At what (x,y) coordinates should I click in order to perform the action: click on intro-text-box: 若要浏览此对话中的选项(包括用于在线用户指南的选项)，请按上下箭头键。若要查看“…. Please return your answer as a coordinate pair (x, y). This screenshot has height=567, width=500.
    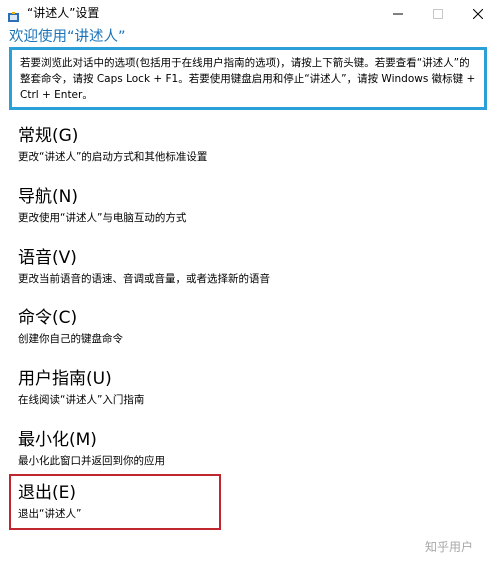
    Looking at the image, I should click on (248, 78).